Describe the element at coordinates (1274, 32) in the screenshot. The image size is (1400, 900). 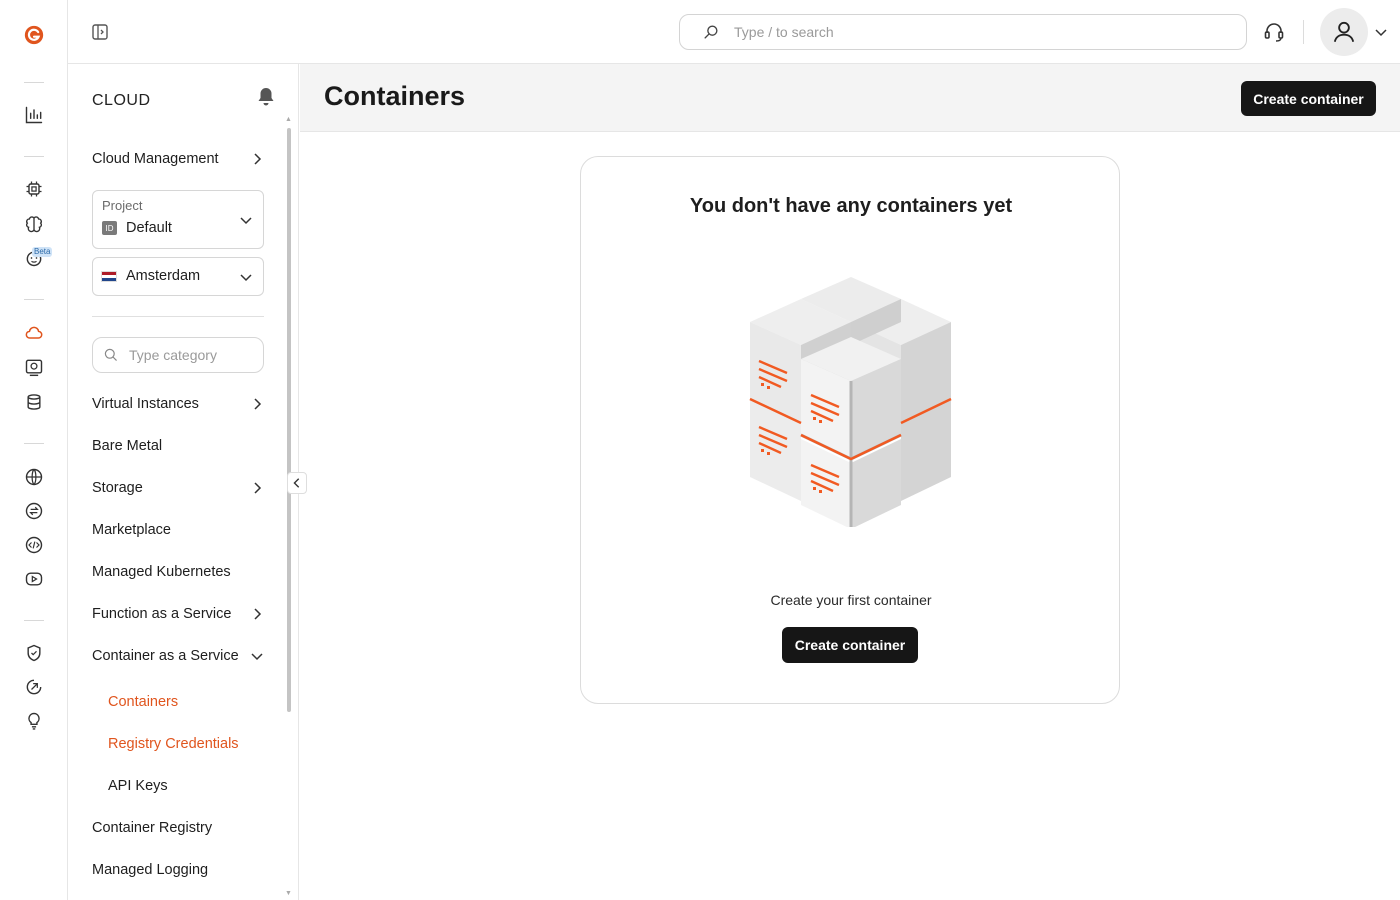
I see `headset-icon` at that location.